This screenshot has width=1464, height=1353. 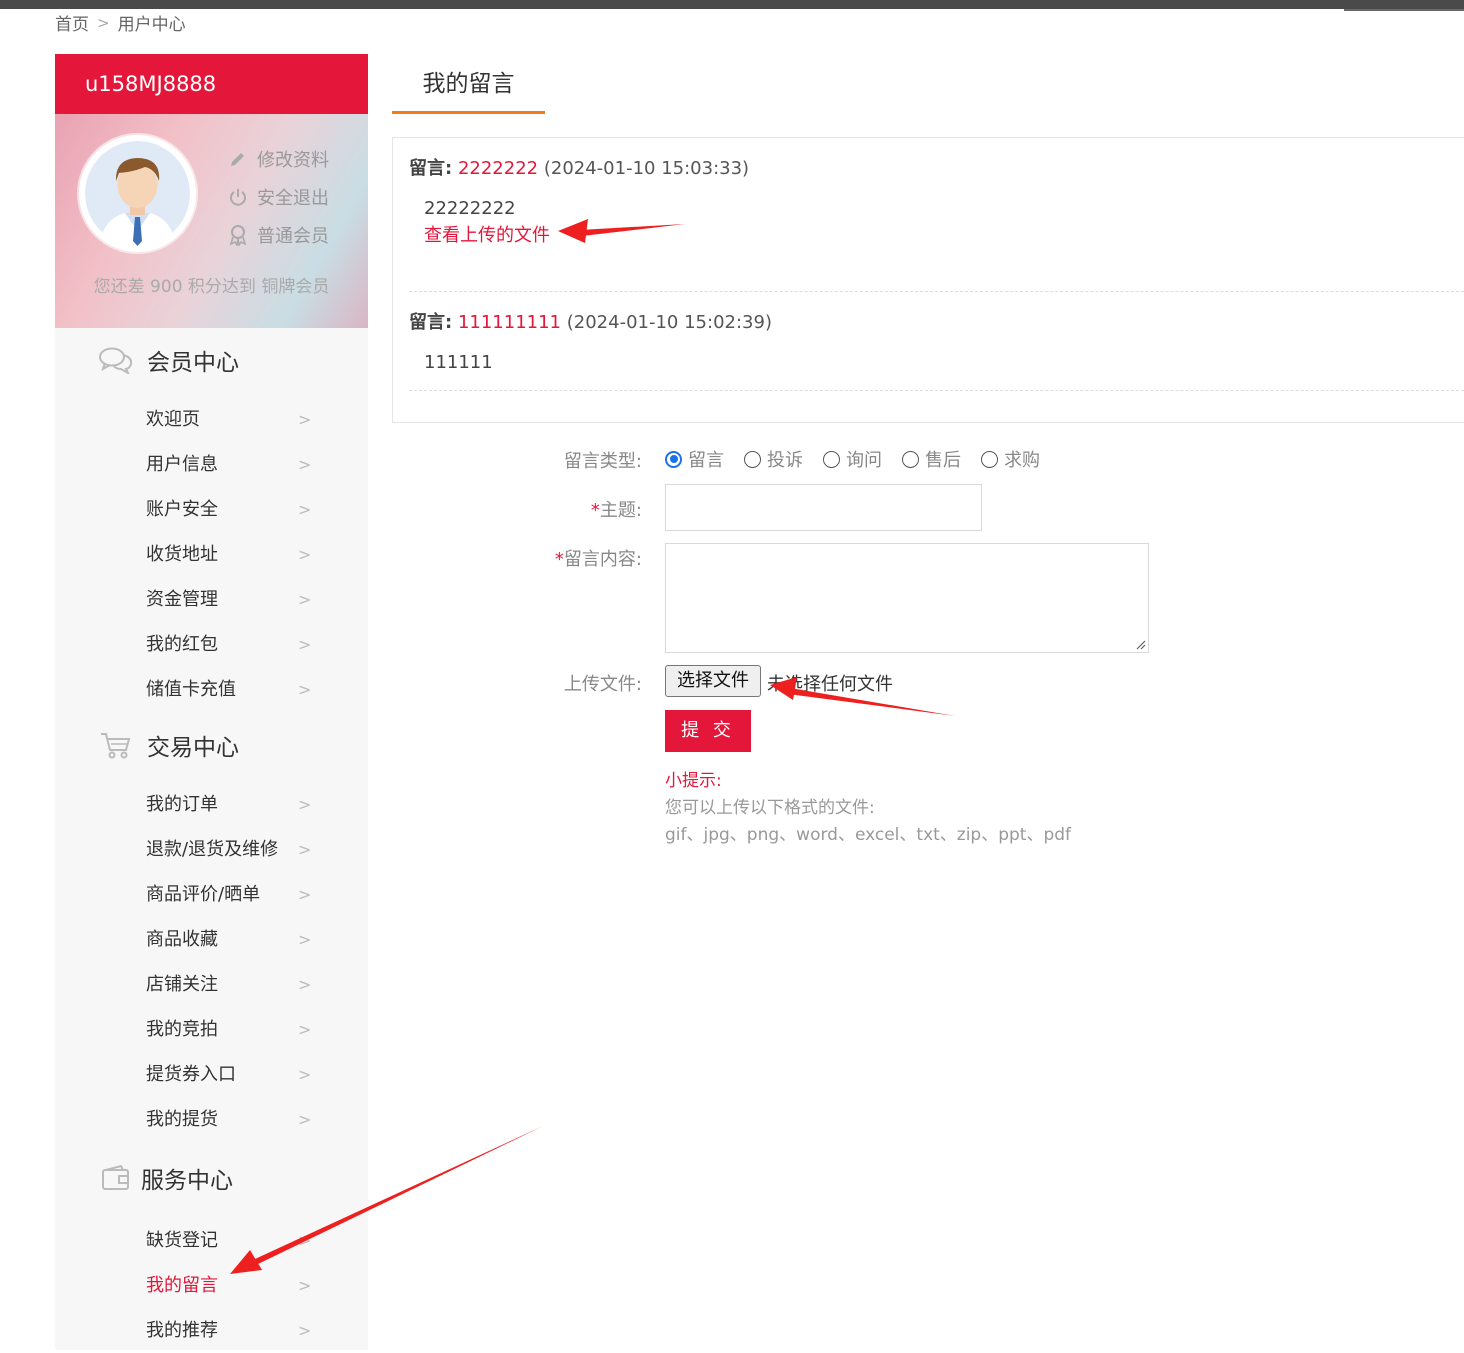 I want to click on choose-file-button: 选择文件, so click(x=713, y=681).